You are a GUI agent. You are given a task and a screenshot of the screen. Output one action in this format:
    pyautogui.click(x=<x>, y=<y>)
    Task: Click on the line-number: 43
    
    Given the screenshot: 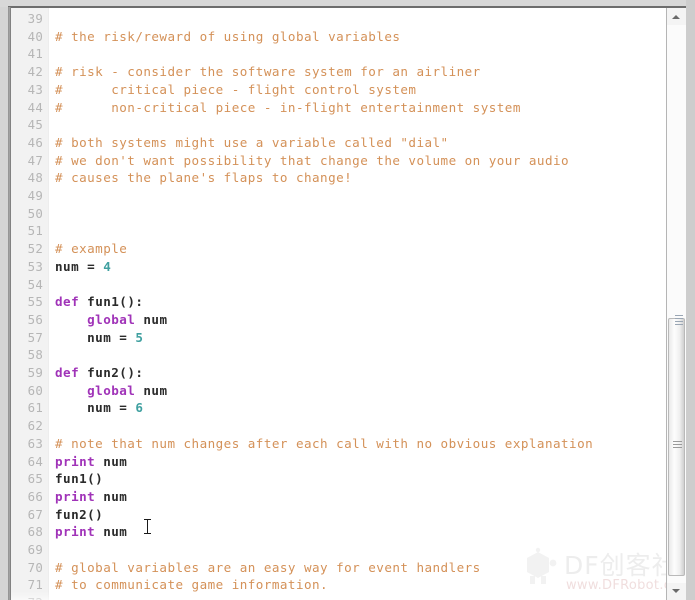 What is the action you would take?
    pyautogui.click(x=35, y=89)
    